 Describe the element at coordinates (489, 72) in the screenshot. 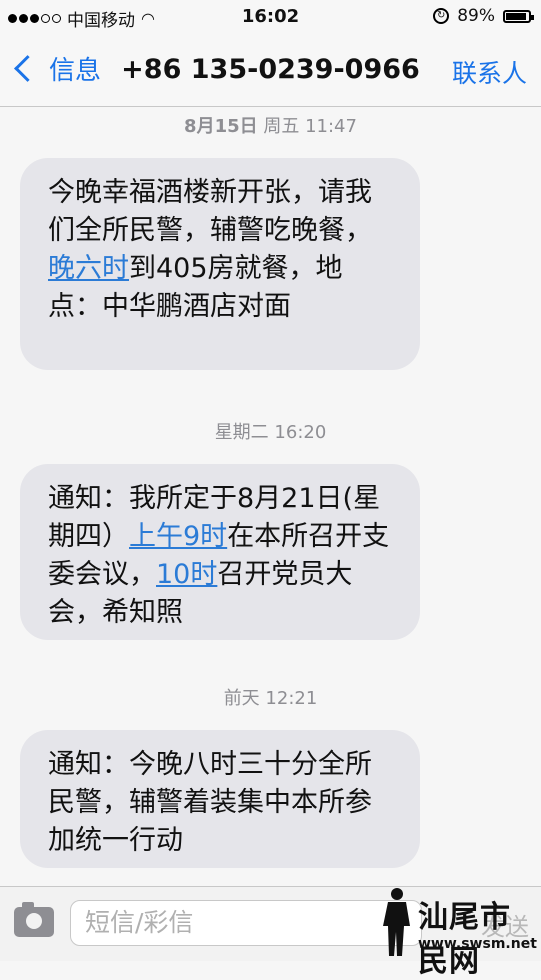

I see `contact-button: 联系人` at that location.